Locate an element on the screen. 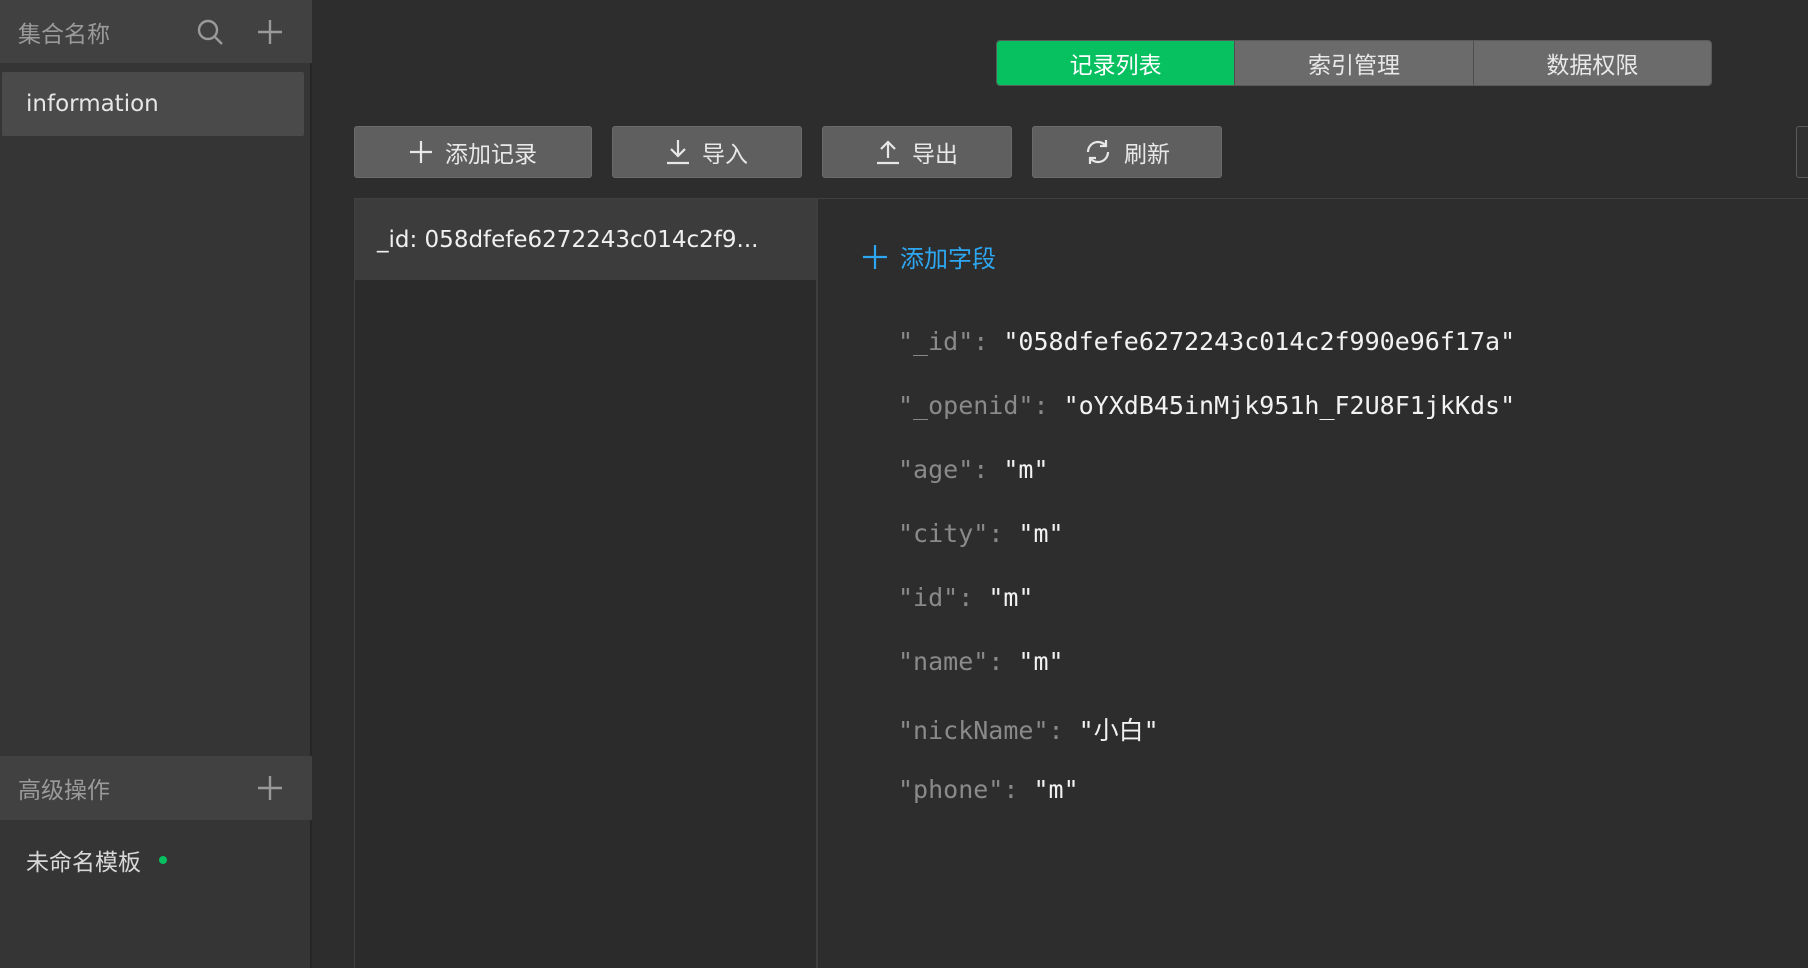 The width and height of the screenshot is (1808, 968). add-record-button: 添加记录 is located at coordinates (473, 152).